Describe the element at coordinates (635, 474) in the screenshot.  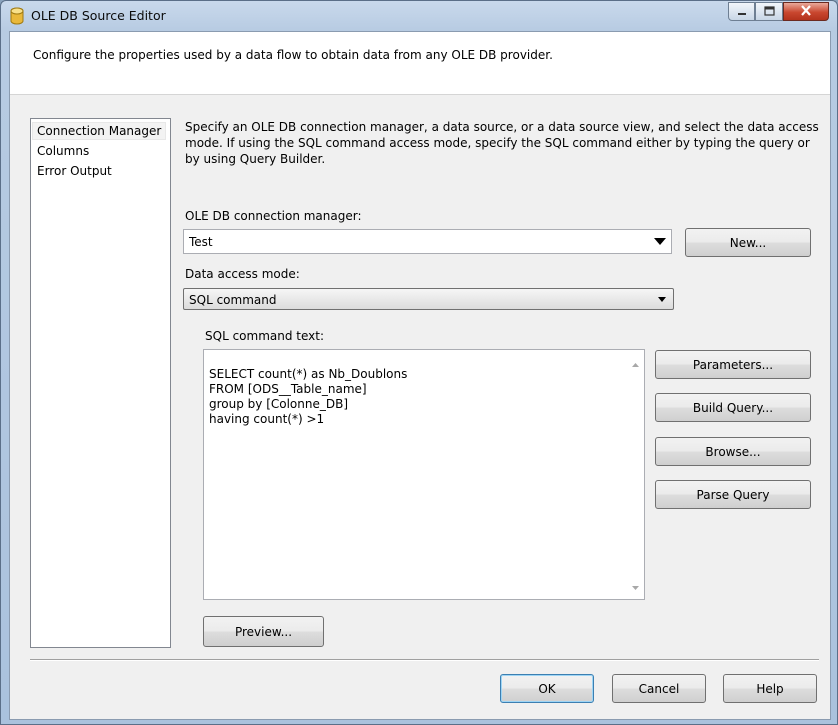
I see `vertical-scrollbar` at that location.